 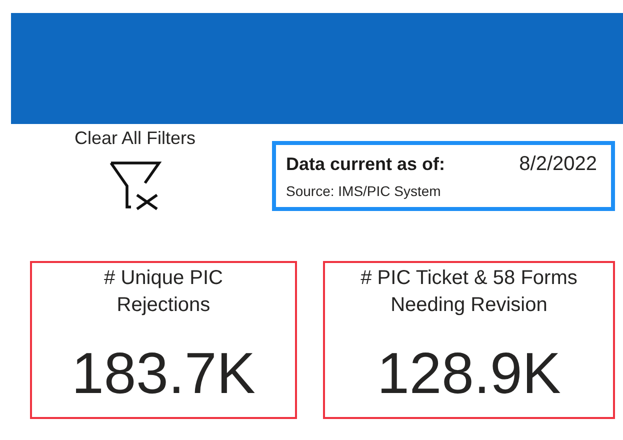 What do you see at coordinates (469, 374) in the screenshot?
I see `kpi-value: 128.9K` at bounding box center [469, 374].